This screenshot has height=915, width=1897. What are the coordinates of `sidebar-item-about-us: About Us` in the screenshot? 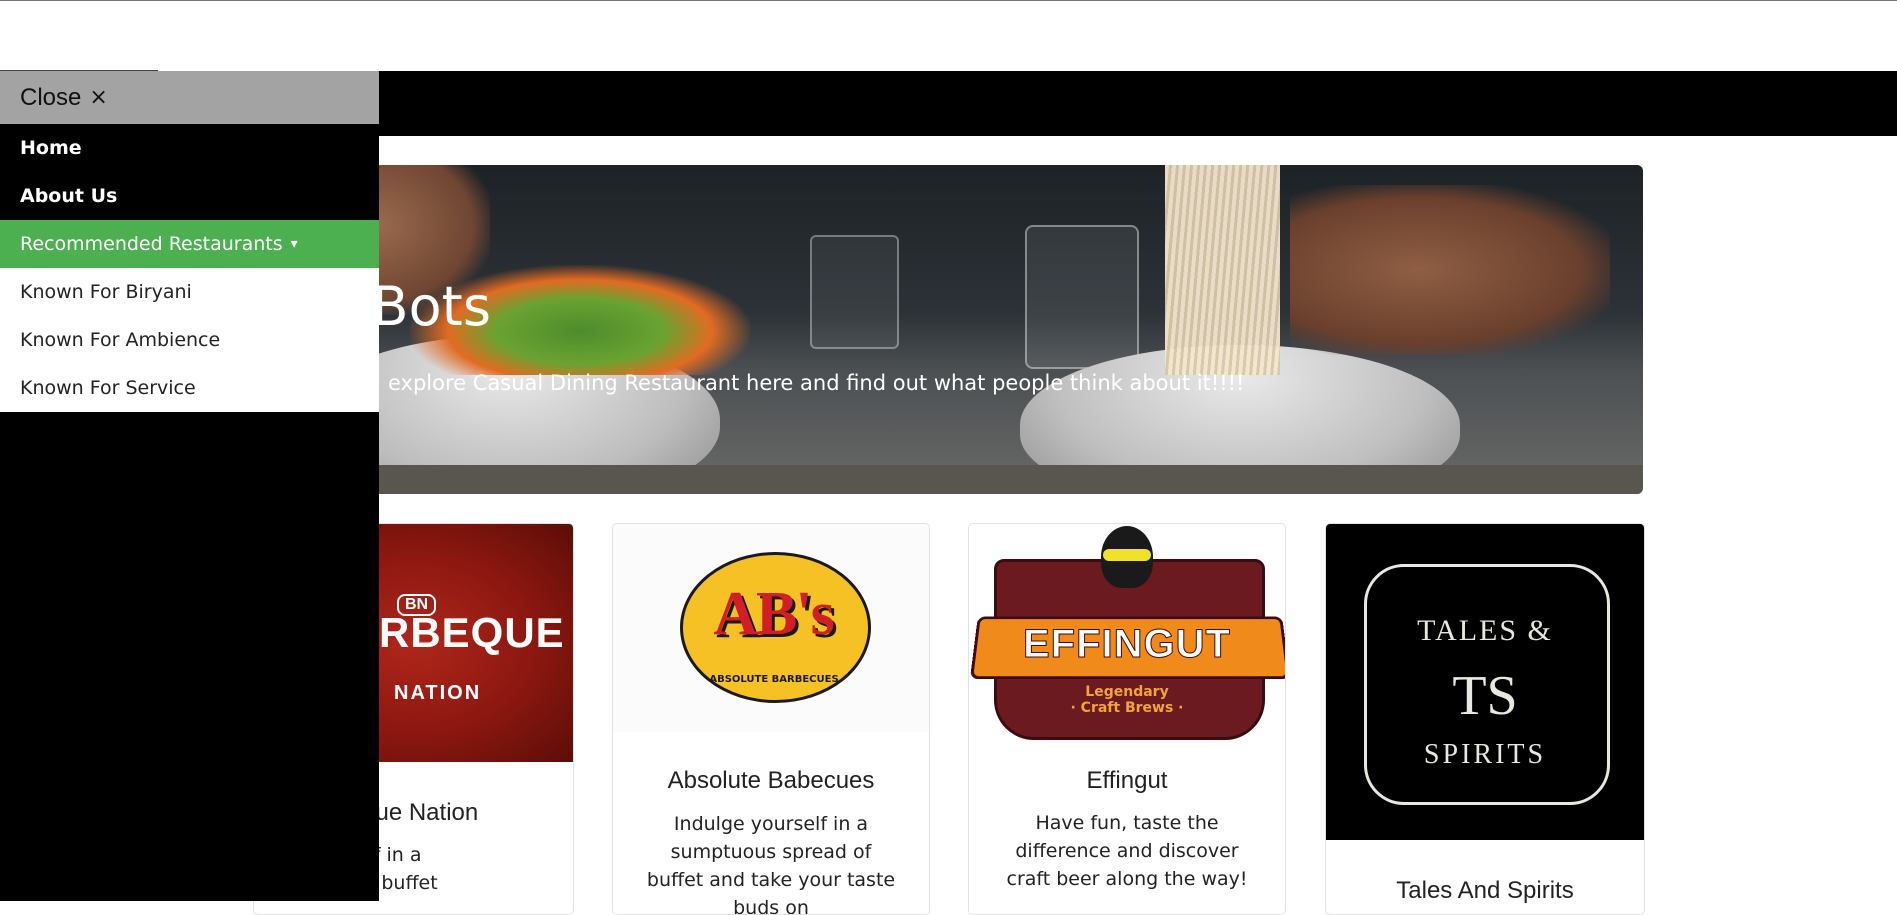 It's located at (189, 196).